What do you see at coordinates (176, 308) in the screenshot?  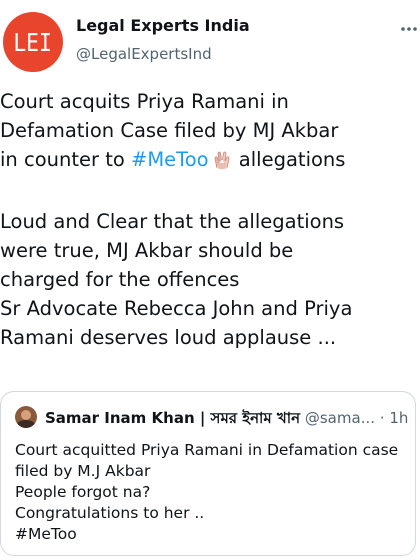 I see `tweet-line: Sr Advocate Rebecca John and Priya` at bounding box center [176, 308].